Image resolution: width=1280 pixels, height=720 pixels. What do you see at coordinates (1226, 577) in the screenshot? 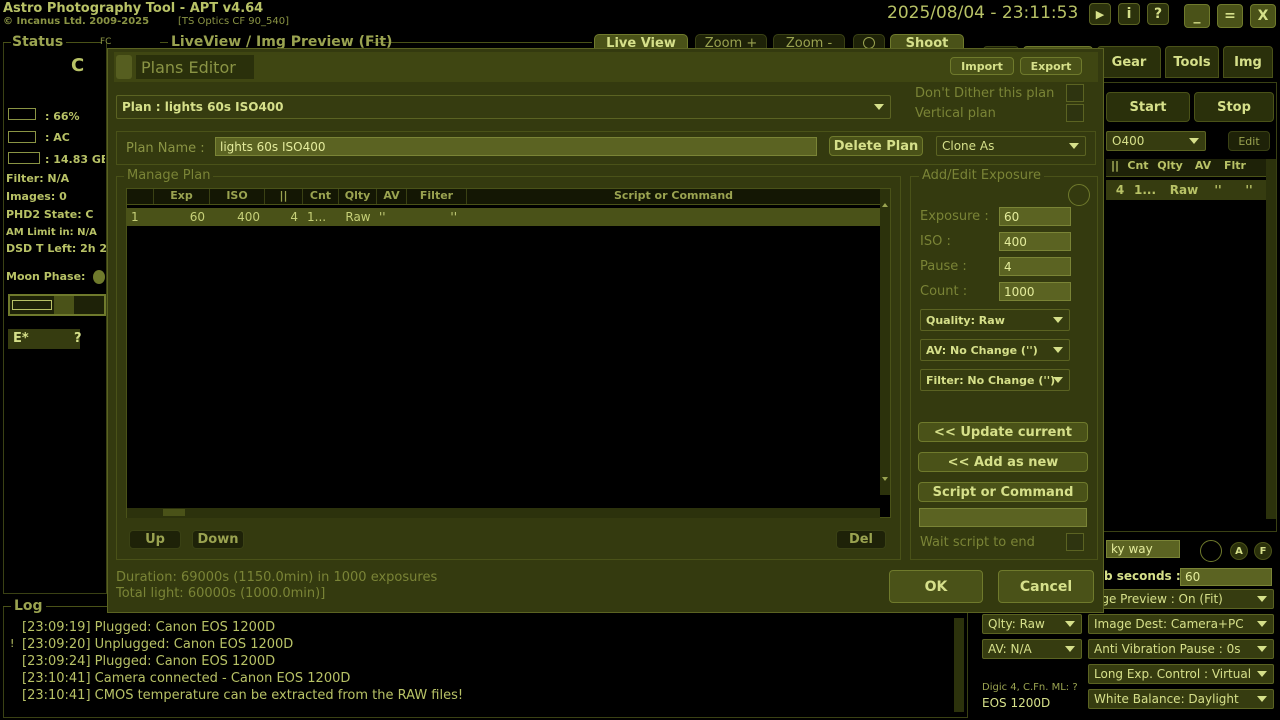
I see `seconds-field: 60` at bounding box center [1226, 577].